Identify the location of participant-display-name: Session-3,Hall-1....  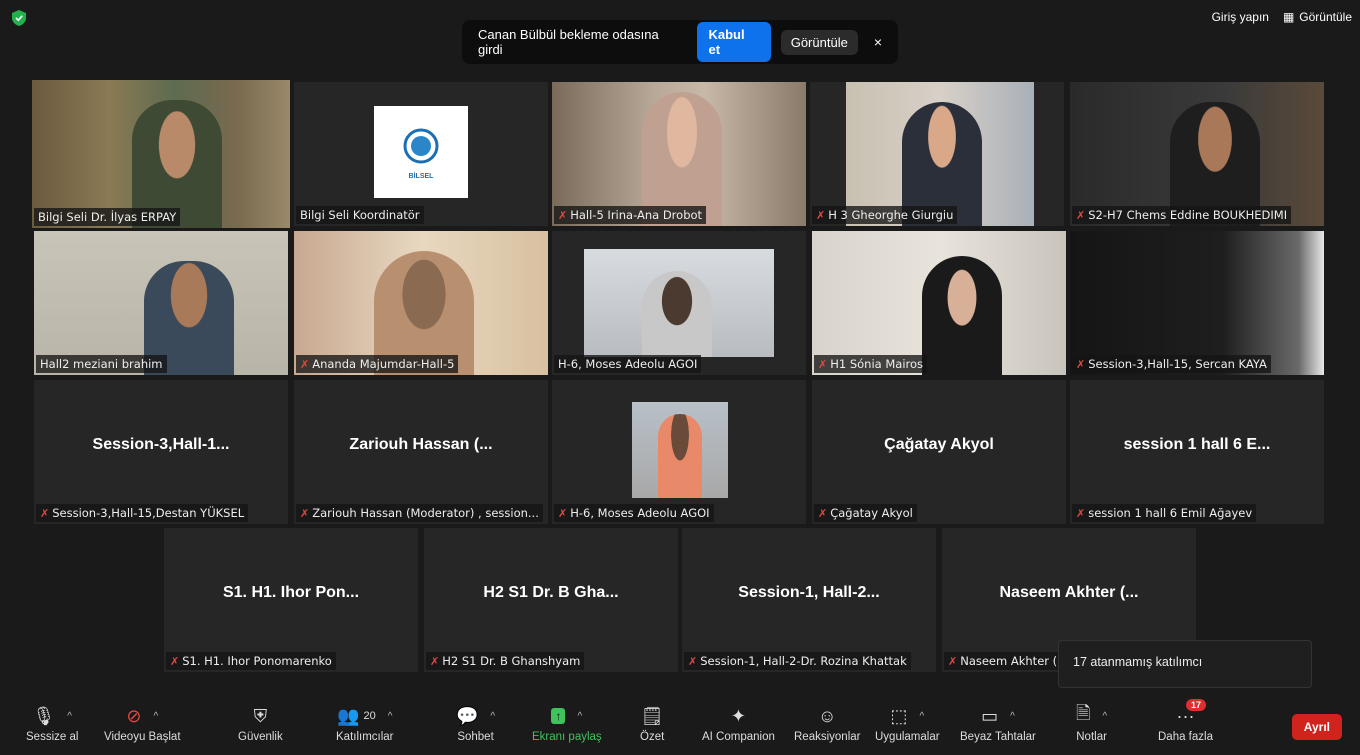
(161, 444).